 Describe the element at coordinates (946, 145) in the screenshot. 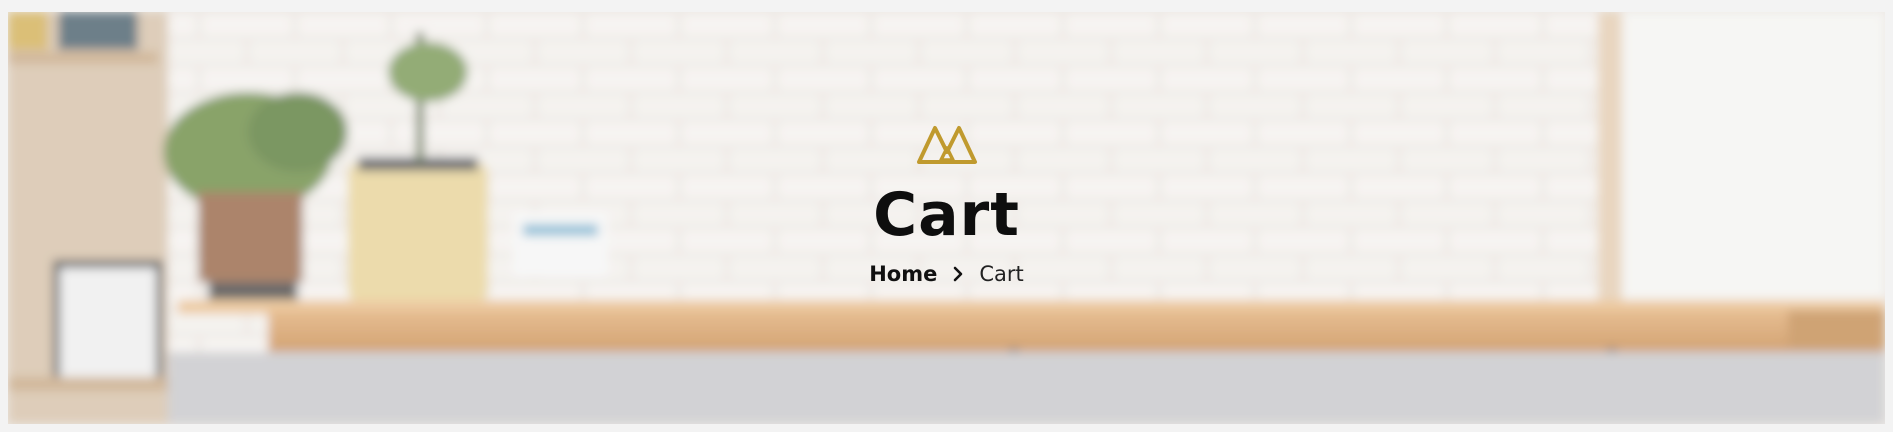

I see `double-triangle-logo-icon` at that location.